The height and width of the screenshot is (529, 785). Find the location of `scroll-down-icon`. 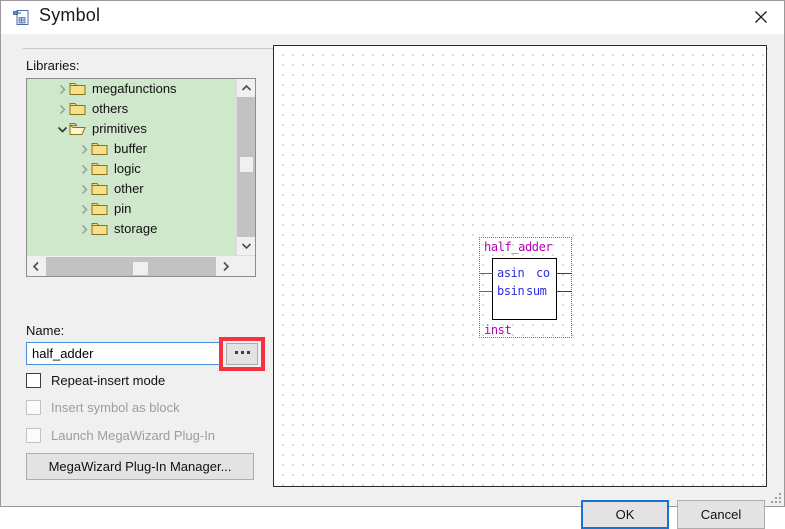

scroll-down-icon is located at coordinates (246, 246).